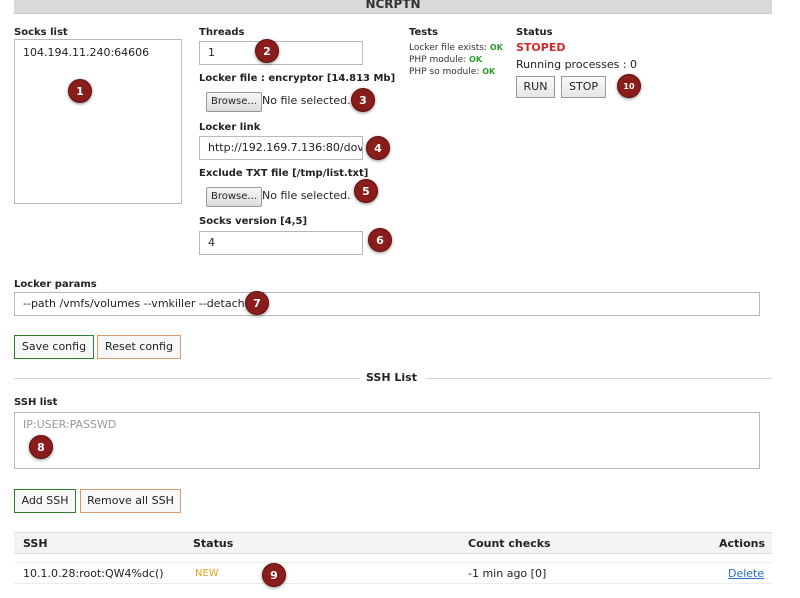 The image size is (800, 598). What do you see at coordinates (267, 51) in the screenshot?
I see `annotation-marker-2: 2` at bounding box center [267, 51].